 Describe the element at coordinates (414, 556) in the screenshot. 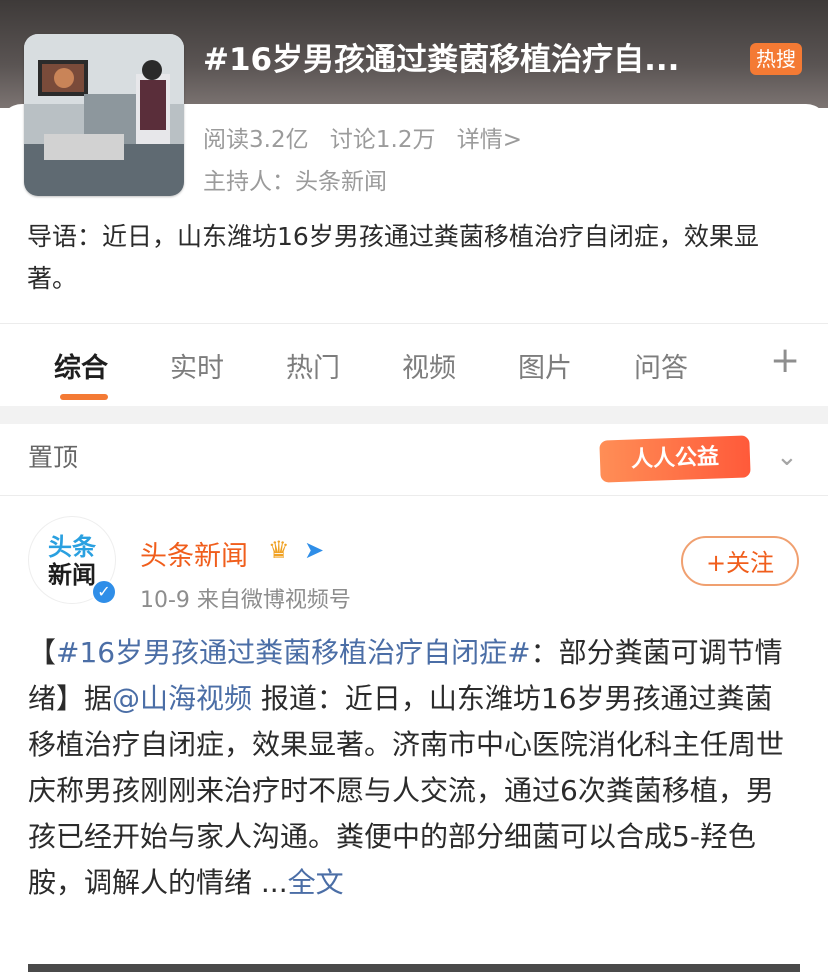

I see `post-header: 头条 新闻 ✓ 头条新闻 ♛ ➤ 10-9 来自微博视频号 +关注` at that location.